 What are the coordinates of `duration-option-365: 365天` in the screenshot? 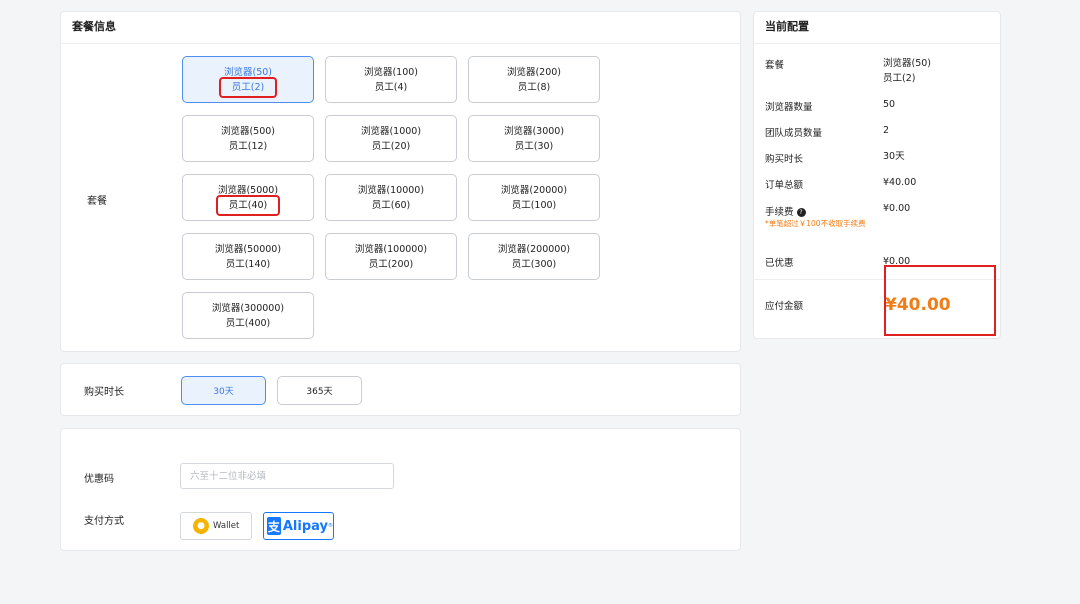 It's located at (319, 390).